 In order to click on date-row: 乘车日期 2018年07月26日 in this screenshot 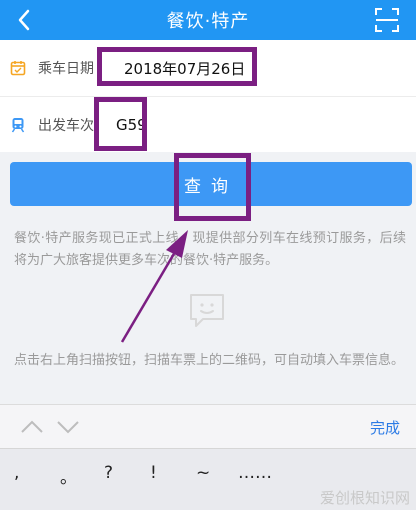, I will do `click(208, 68)`.